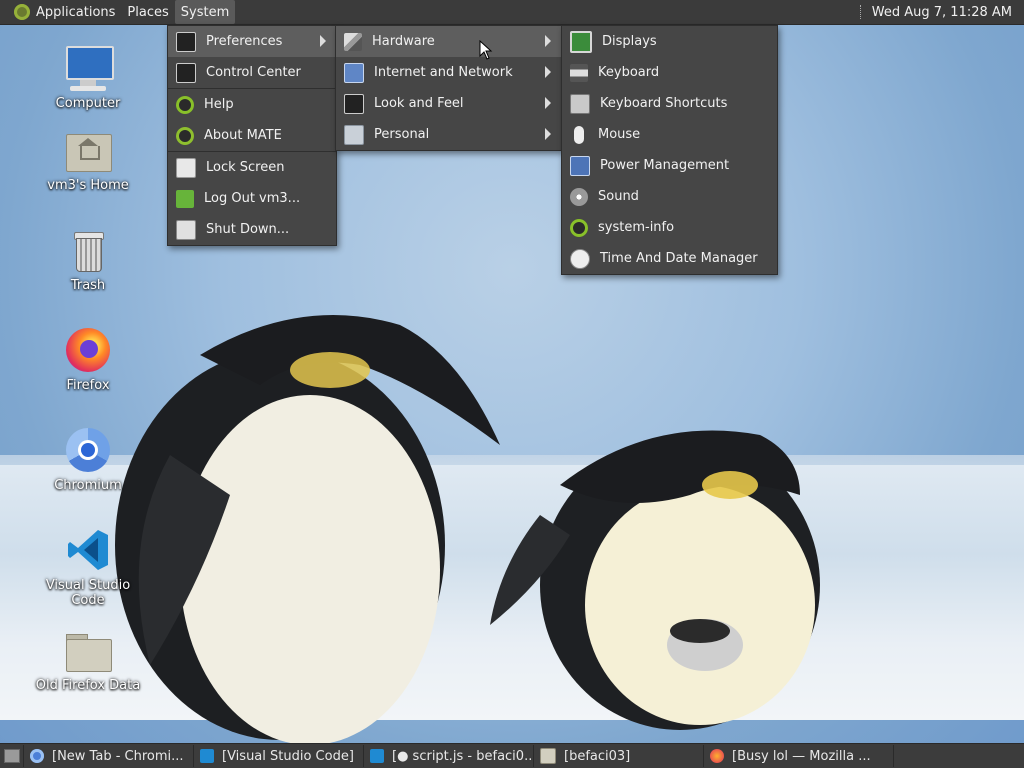 The height and width of the screenshot is (768, 1024). I want to click on menu-item-system-info: system-info, so click(669, 227).